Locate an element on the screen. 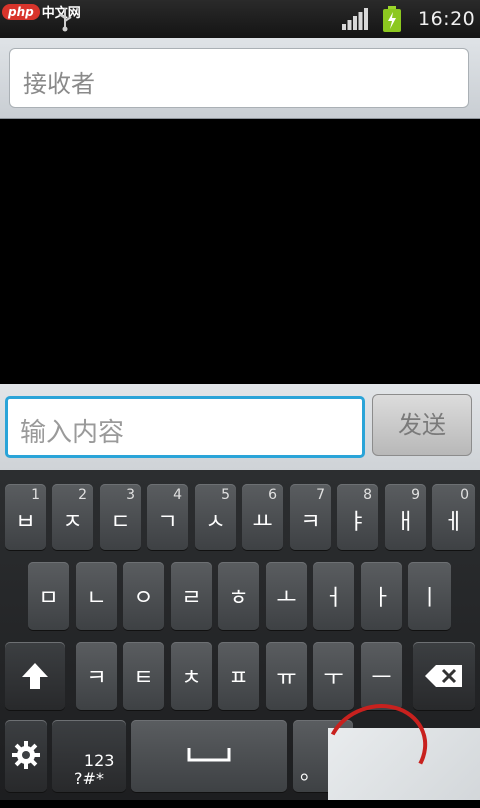  key-row2-4: ㄹ is located at coordinates (191, 596).